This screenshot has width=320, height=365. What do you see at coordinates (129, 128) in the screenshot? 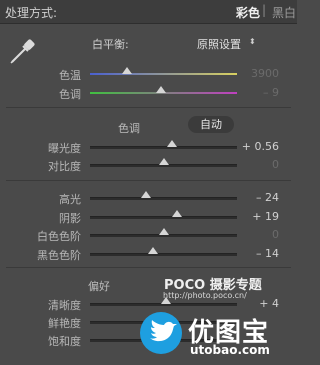
I see `tone-section-title: 色调` at bounding box center [129, 128].